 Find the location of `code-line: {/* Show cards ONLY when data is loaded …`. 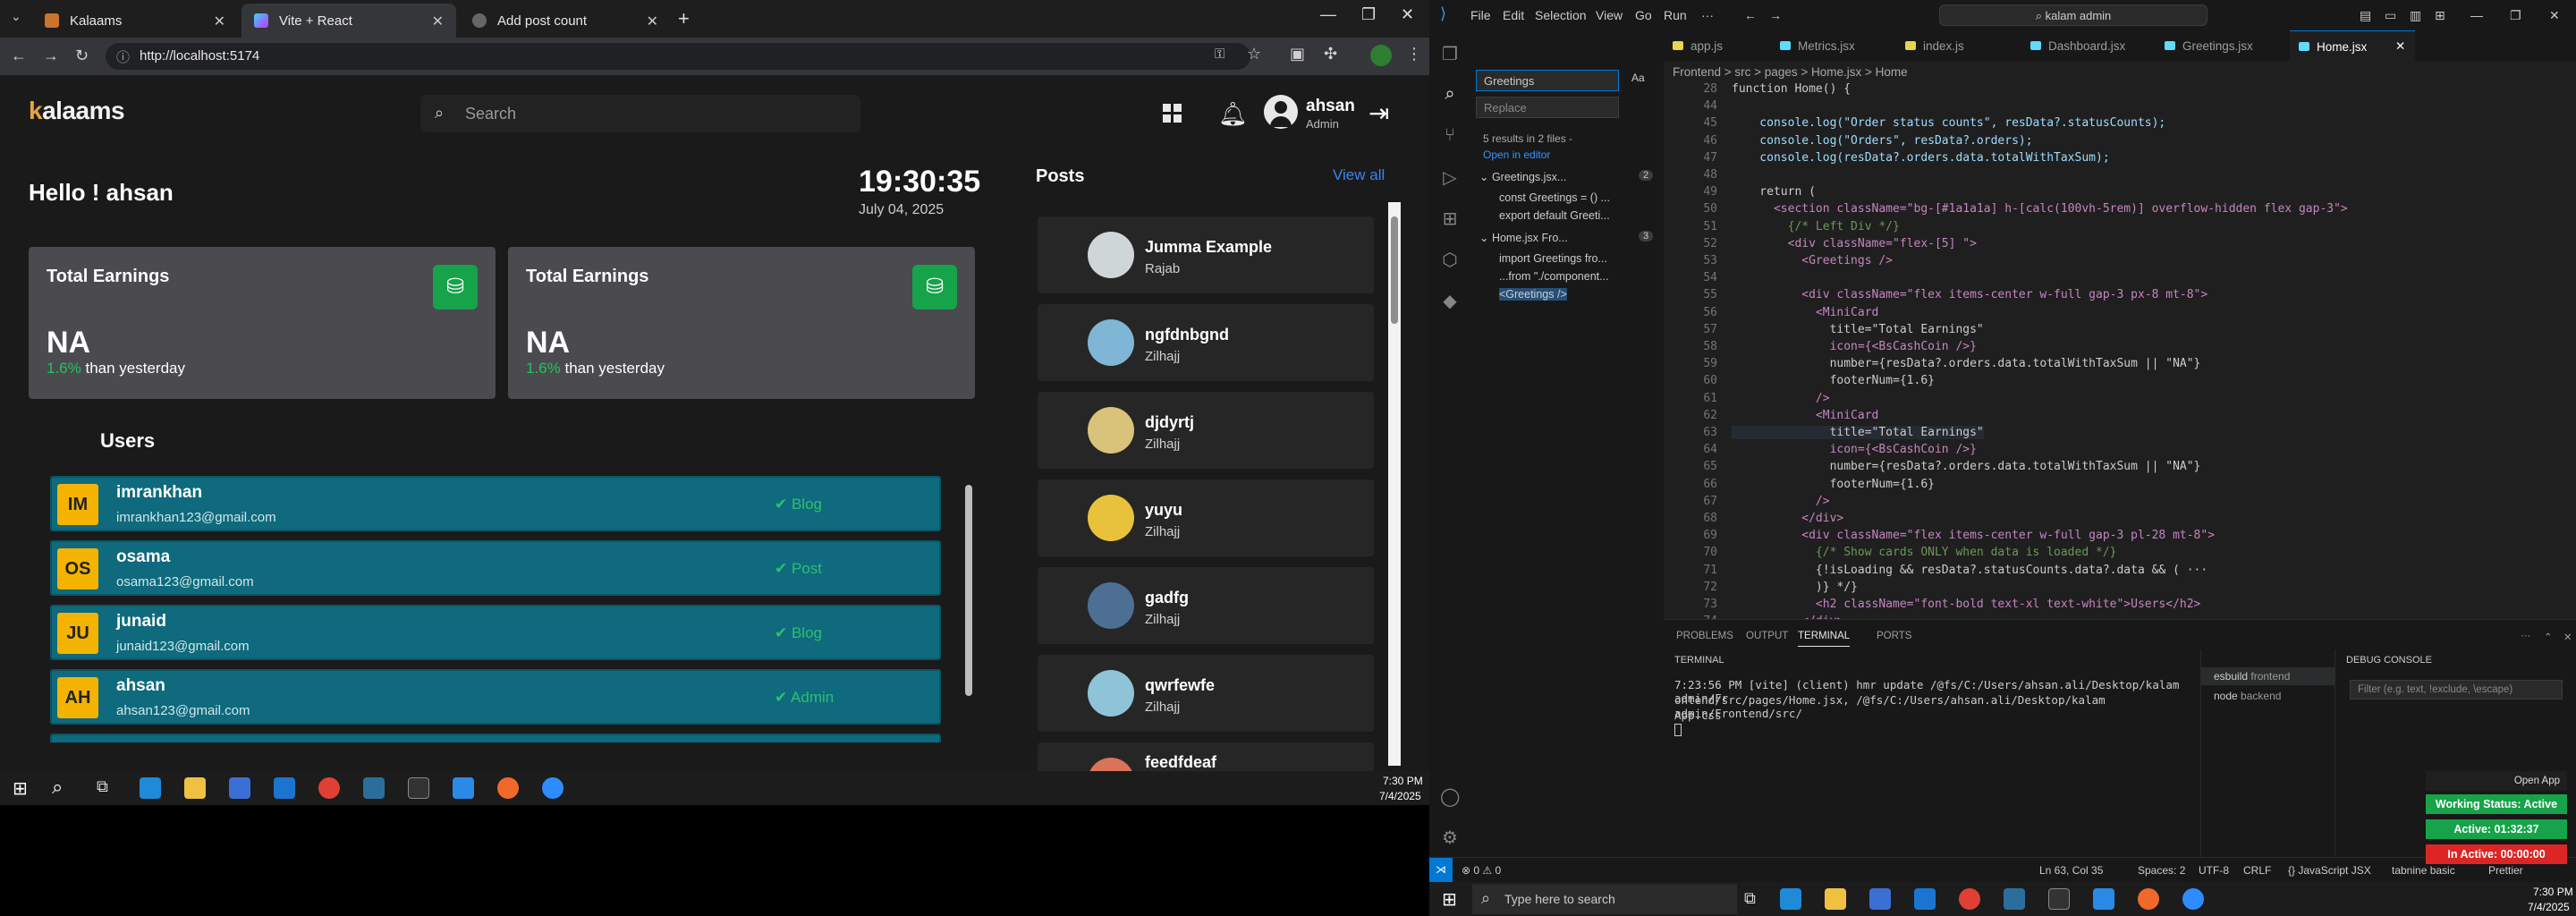

code-line: {/* Show cards ONLY when data is loaded … is located at coordinates (1924, 552).